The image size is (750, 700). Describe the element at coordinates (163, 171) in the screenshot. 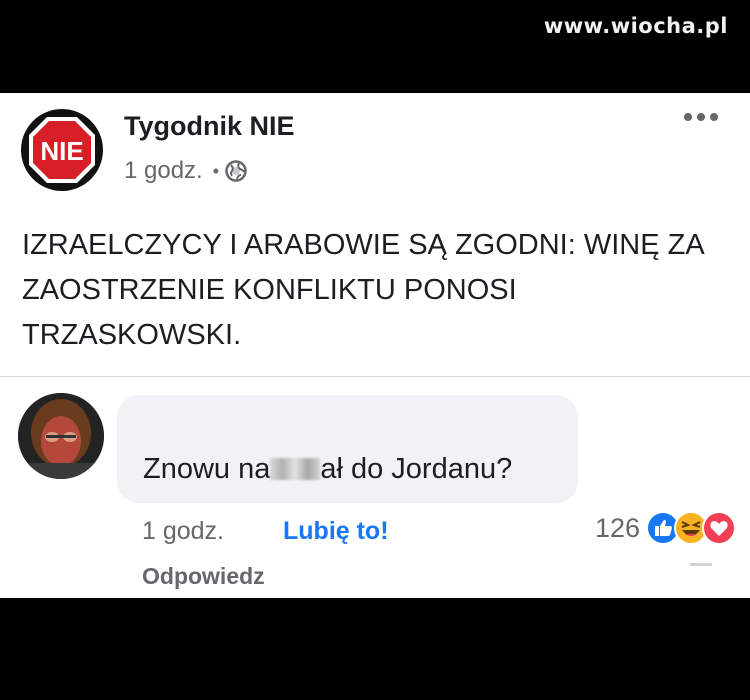

I see `post-time: 1 godz.` at that location.